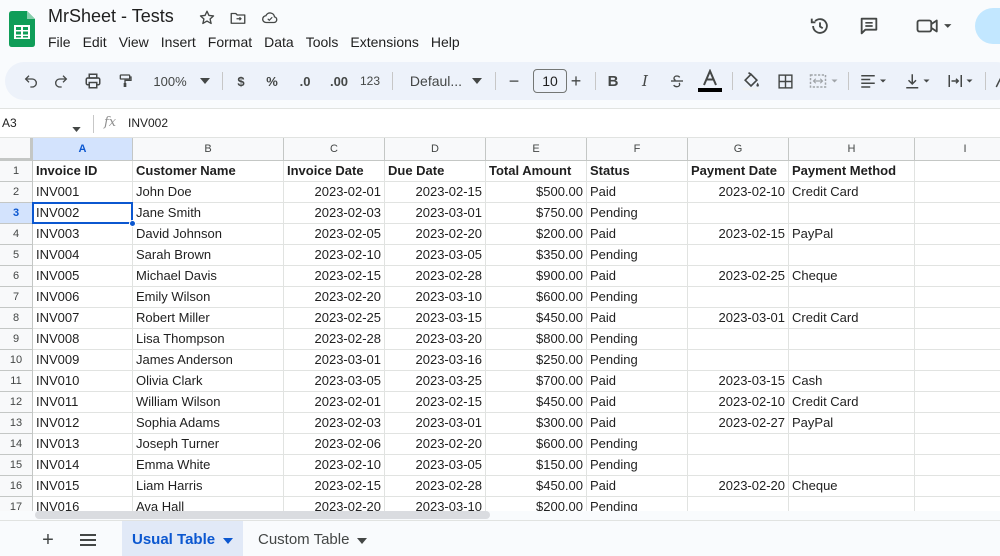  Describe the element at coordinates (536, 149) in the screenshot. I see `column-header-e: E` at that location.